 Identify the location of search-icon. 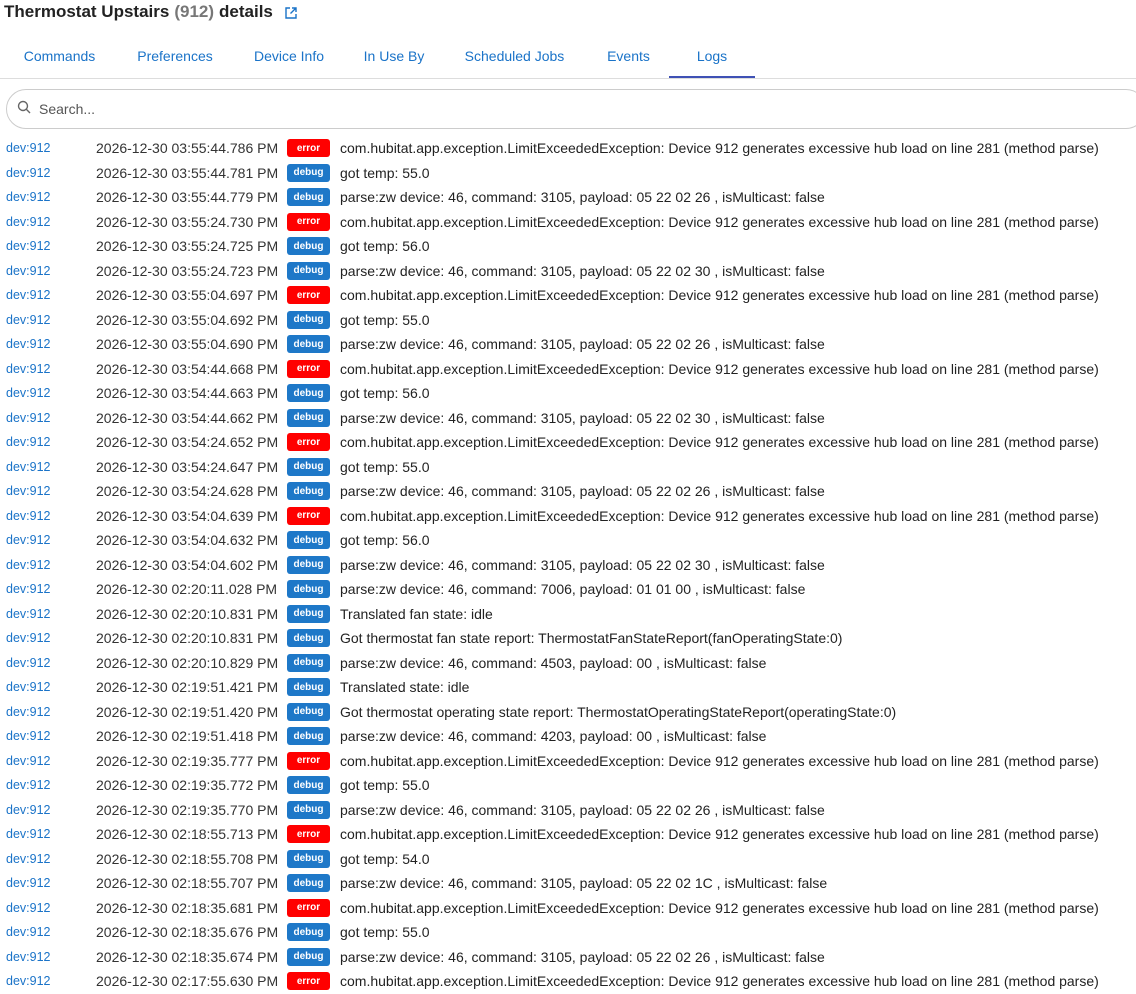
(24, 109).